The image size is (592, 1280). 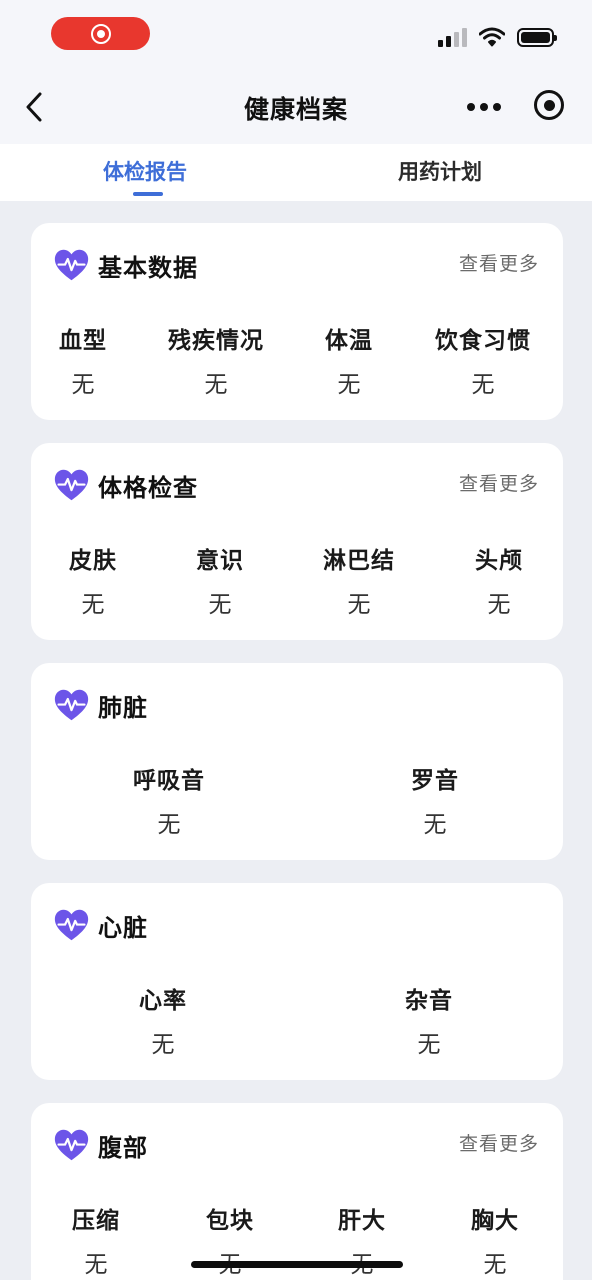 I want to click on record-icon, so click(x=100, y=33).